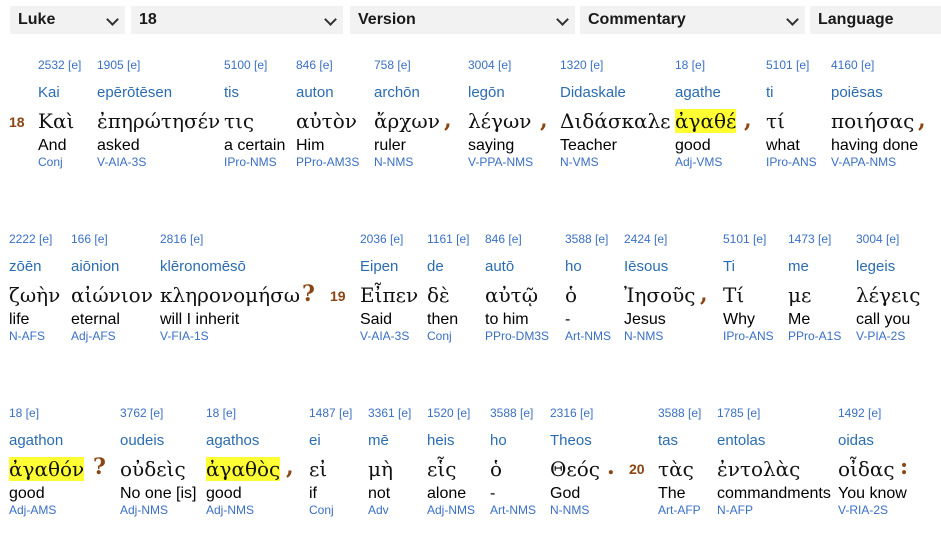 This screenshot has height=547, width=941. Describe the element at coordinates (705, 97) in the screenshot. I see `transliteration: agathe` at that location.